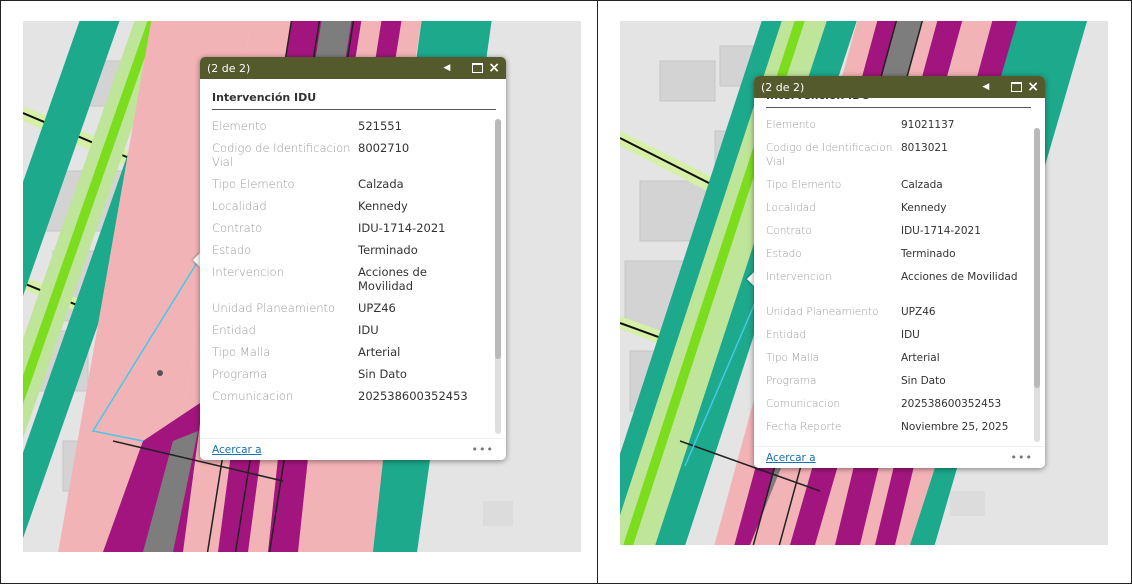 Image resolution: width=1132 pixels, height=585 pixels. Describe the element at coordinates (384, 148) in the screenshot. I see `attribute-value: 8002710` at that location.